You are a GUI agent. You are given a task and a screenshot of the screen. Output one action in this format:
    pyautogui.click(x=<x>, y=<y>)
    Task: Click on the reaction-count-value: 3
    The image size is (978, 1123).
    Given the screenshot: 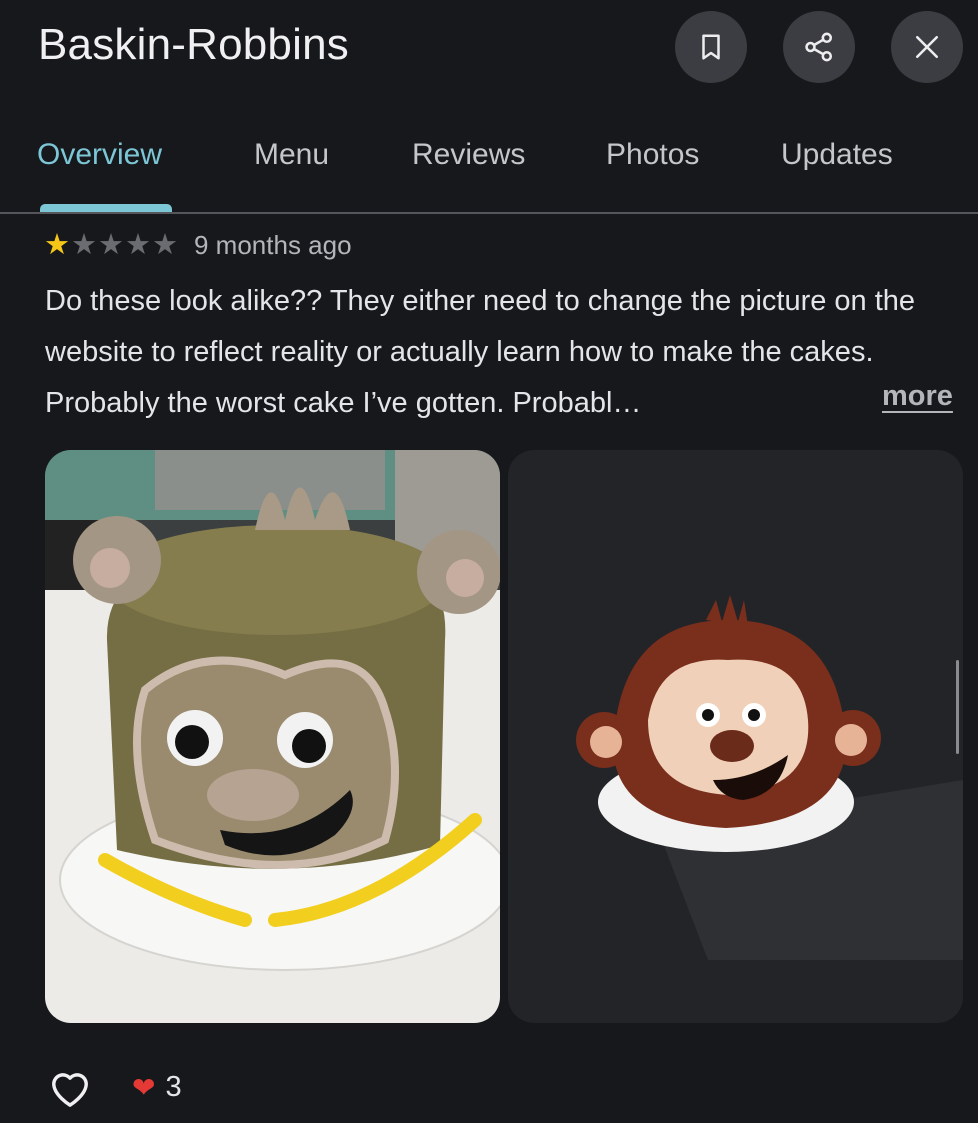 What is the action you would take?
    pyautogui.click(x=173, y=1086)
    